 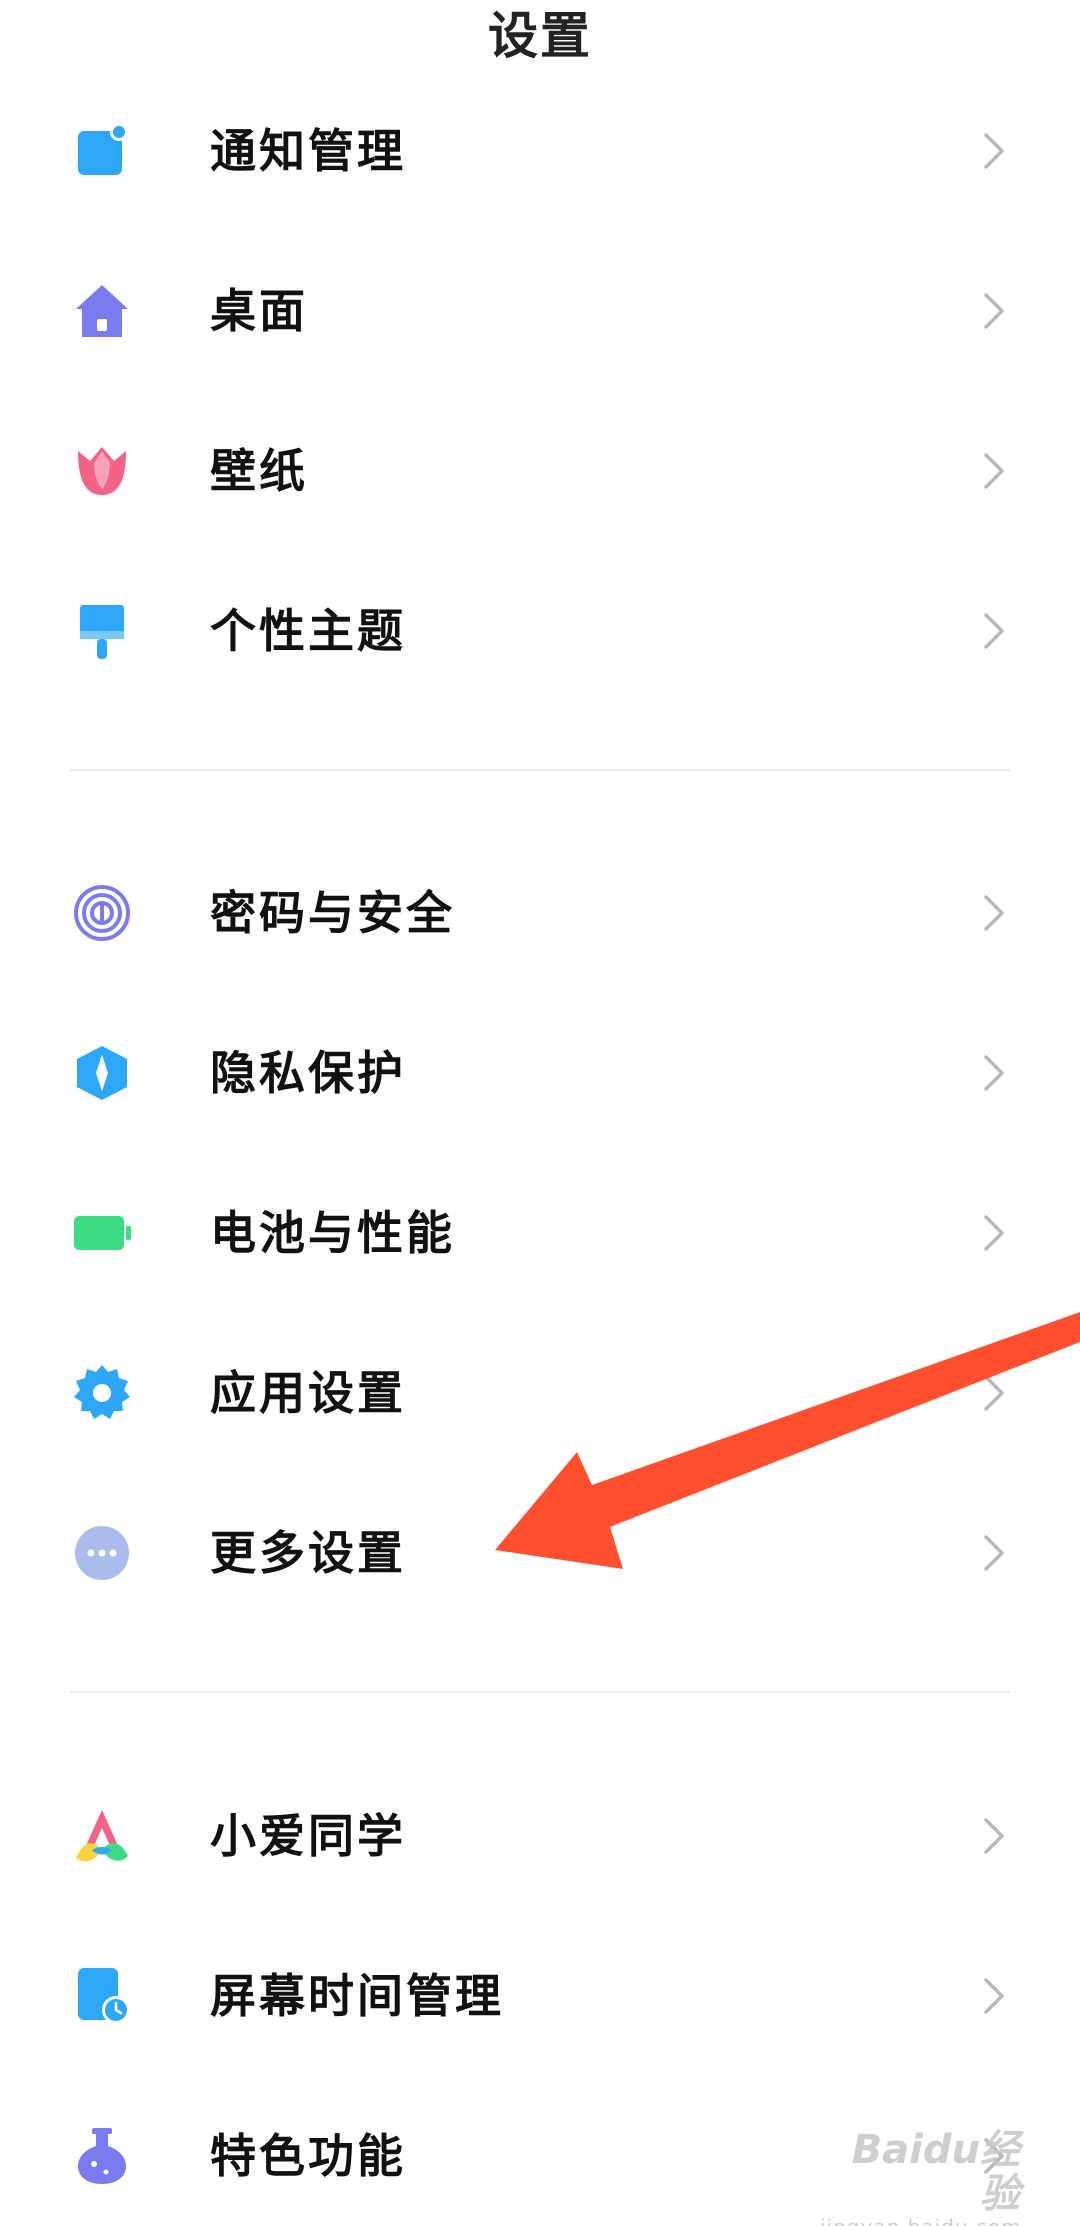 I want to click on settings-item-label: 个性主题, so click(x=308, y=631).